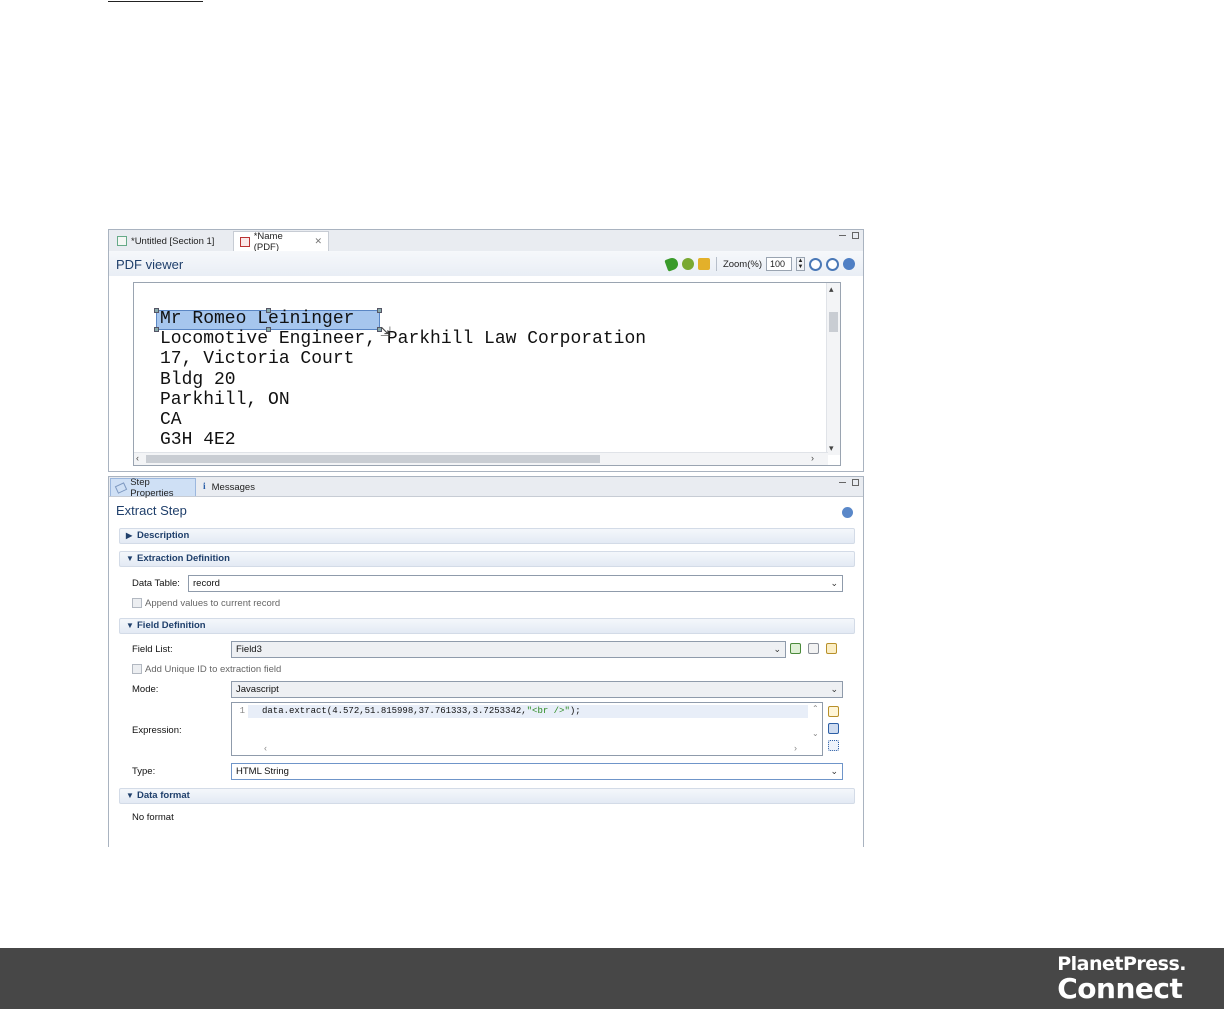 This screenshot has width=1224, height=1009. Describe the element at coordinates (816, 723) in the screenshot. I see `expression-vertical-scrollbar: ⌃ ⌄` at that location.